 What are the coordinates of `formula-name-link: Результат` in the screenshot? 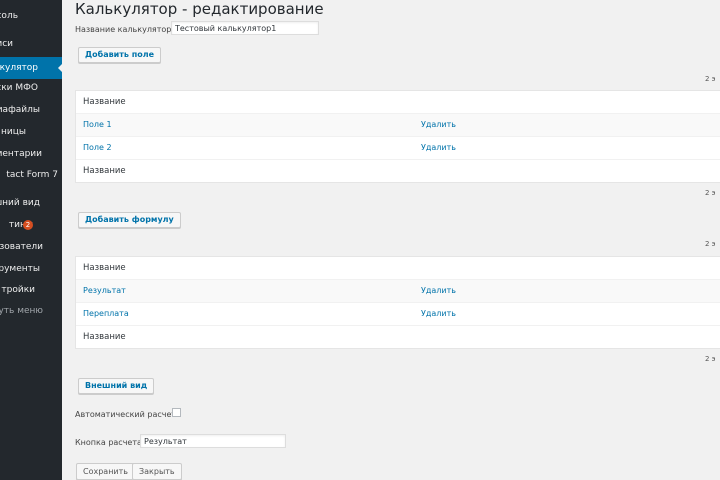 It's located at (104, 291).